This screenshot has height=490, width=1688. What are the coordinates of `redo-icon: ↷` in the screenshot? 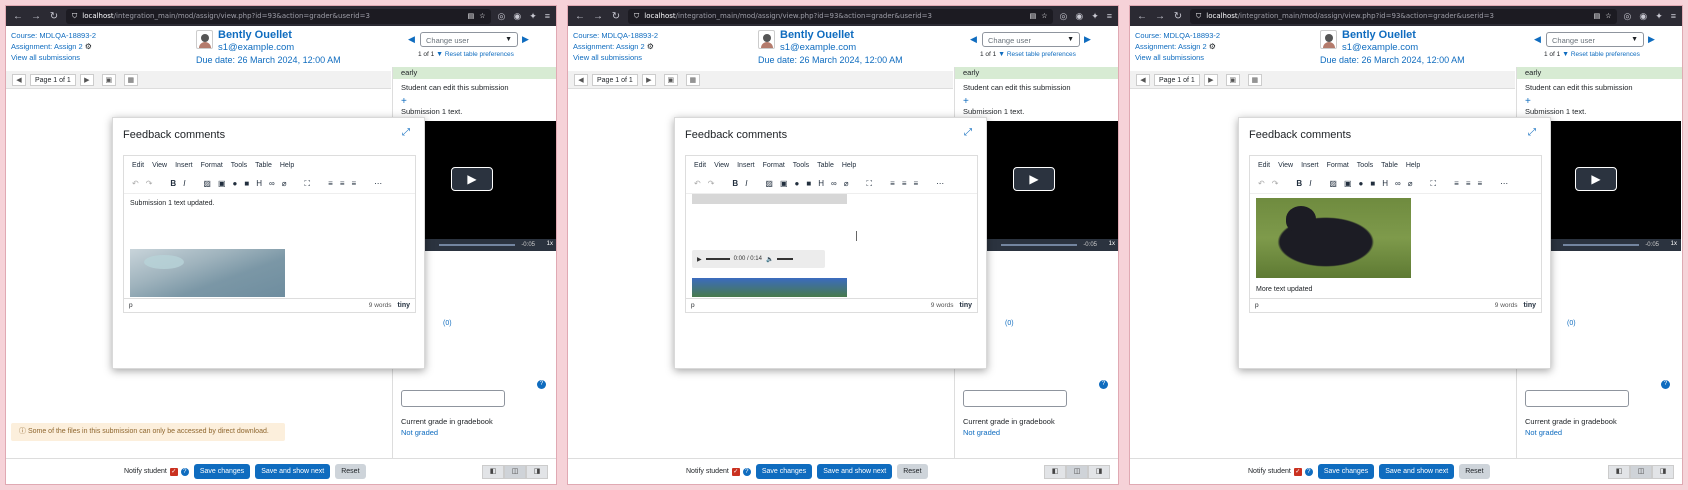 It's located at (149, 183).